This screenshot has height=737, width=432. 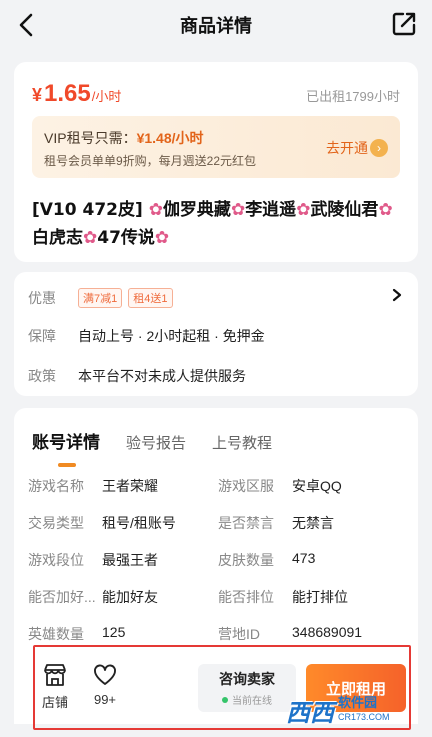 What do you see at coordinates (55, 702) in the screenshot?
I see `shop-label: 店铺` at bounding box center [55, 702].